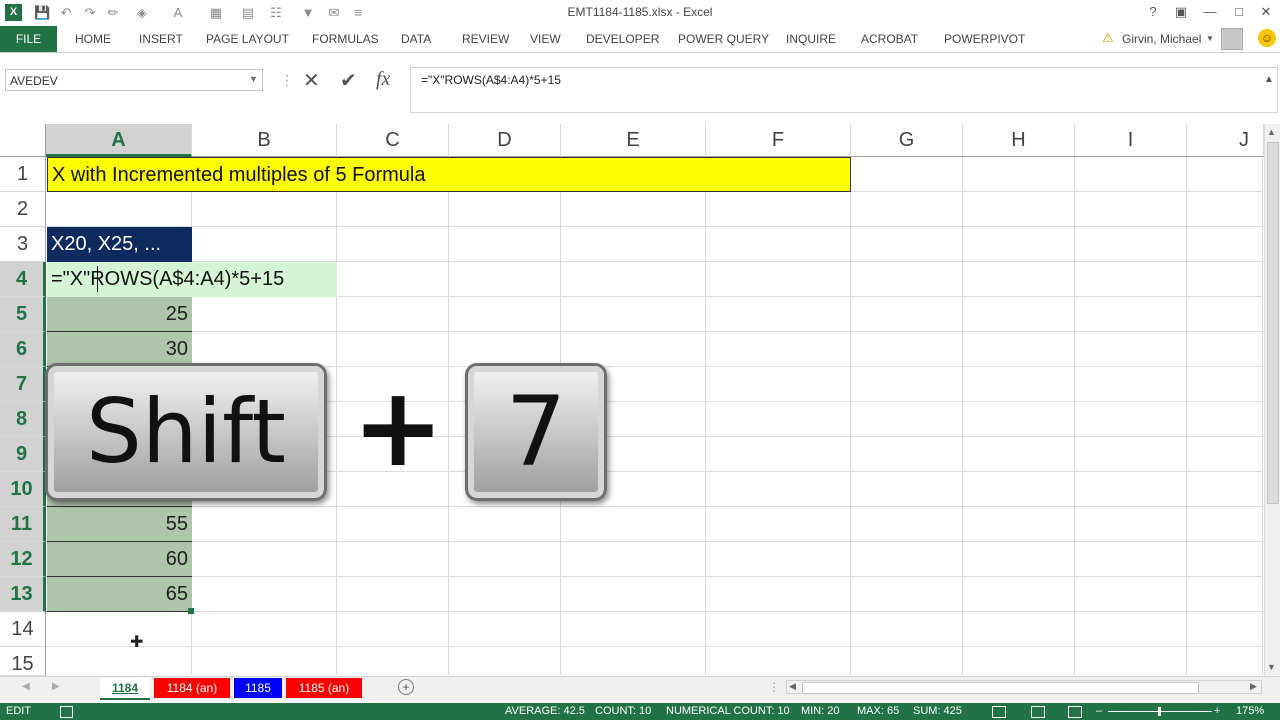 Image resolution: width=1280 pixels, height=720 pixels. Describe the element at coordinates (505, 140) in the screenshot. I see `column-header-d: D` at that location.